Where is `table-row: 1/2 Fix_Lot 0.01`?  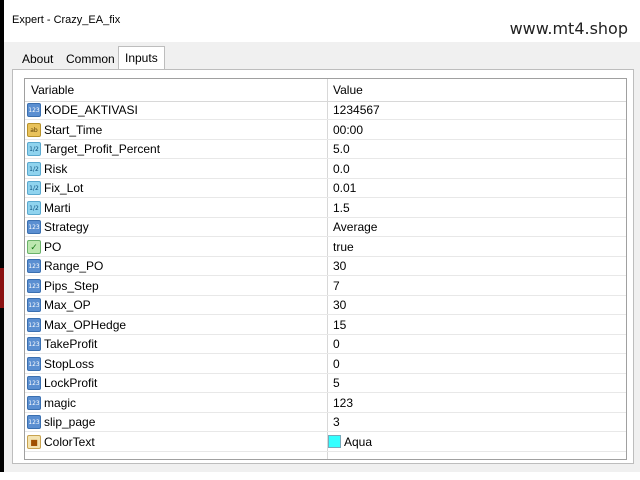 table-row: 1/2 Fix_Lot 0.01 is located at coordinates (325, 188).